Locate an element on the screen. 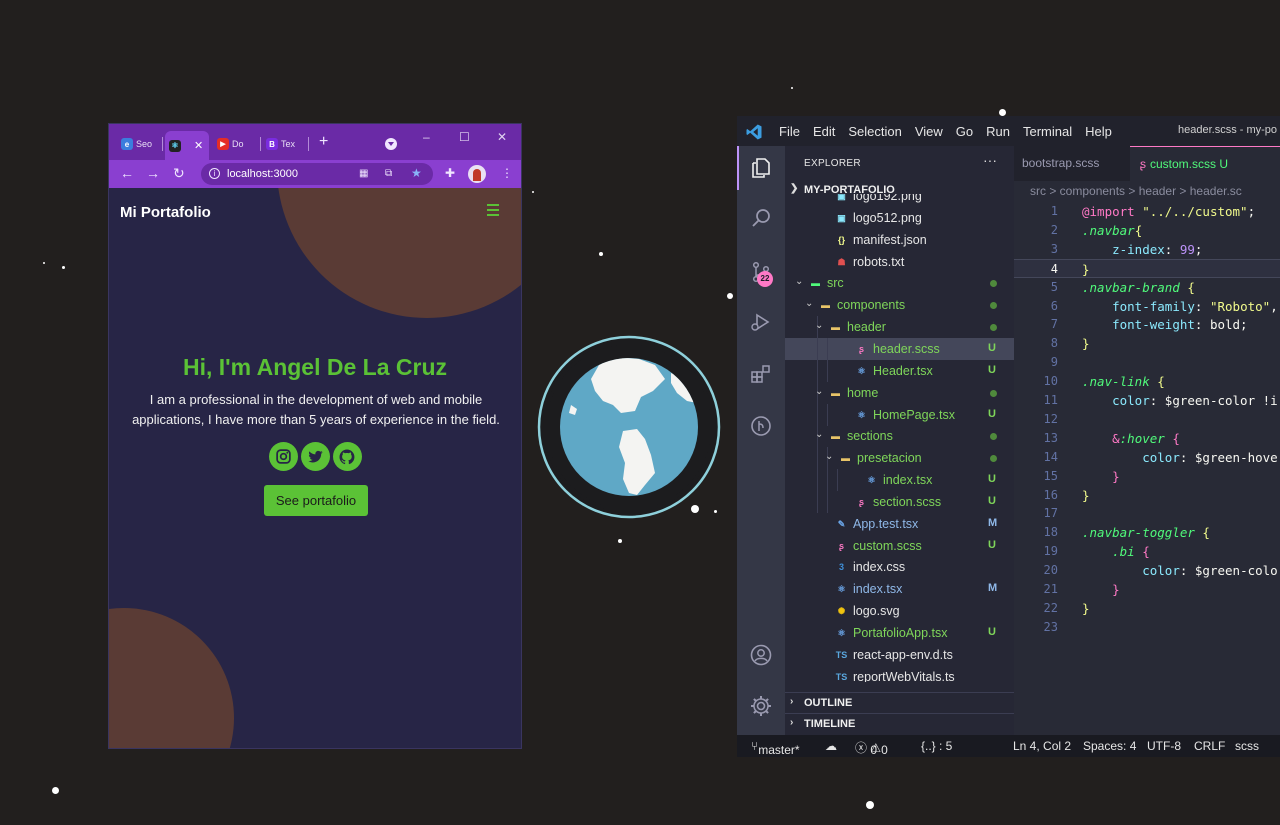 This screenshot has width=1280, height=825. code-line: 6 font-family: "Roboto", is located at coordinates (1147, 306).